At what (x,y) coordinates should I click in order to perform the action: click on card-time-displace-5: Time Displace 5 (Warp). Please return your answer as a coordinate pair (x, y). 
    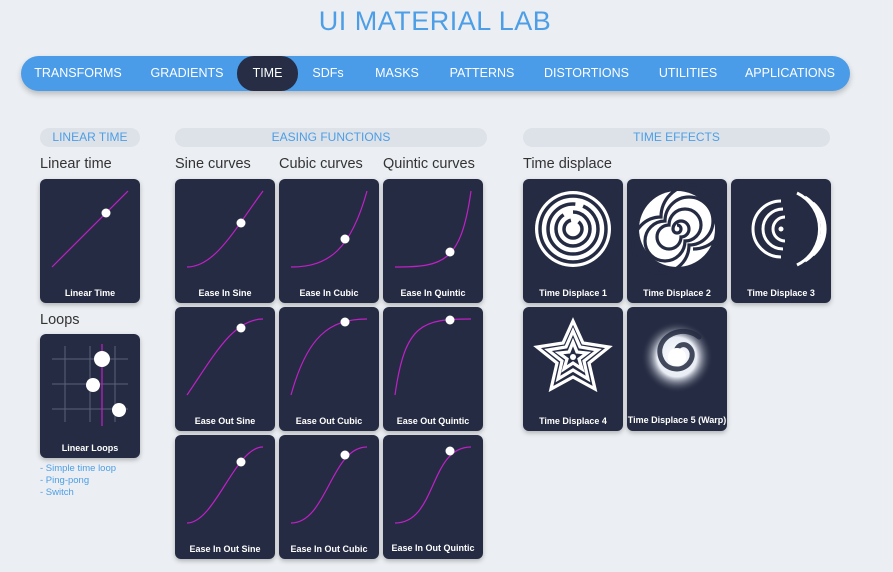
    Looking at the image, I should click on (677, 369).